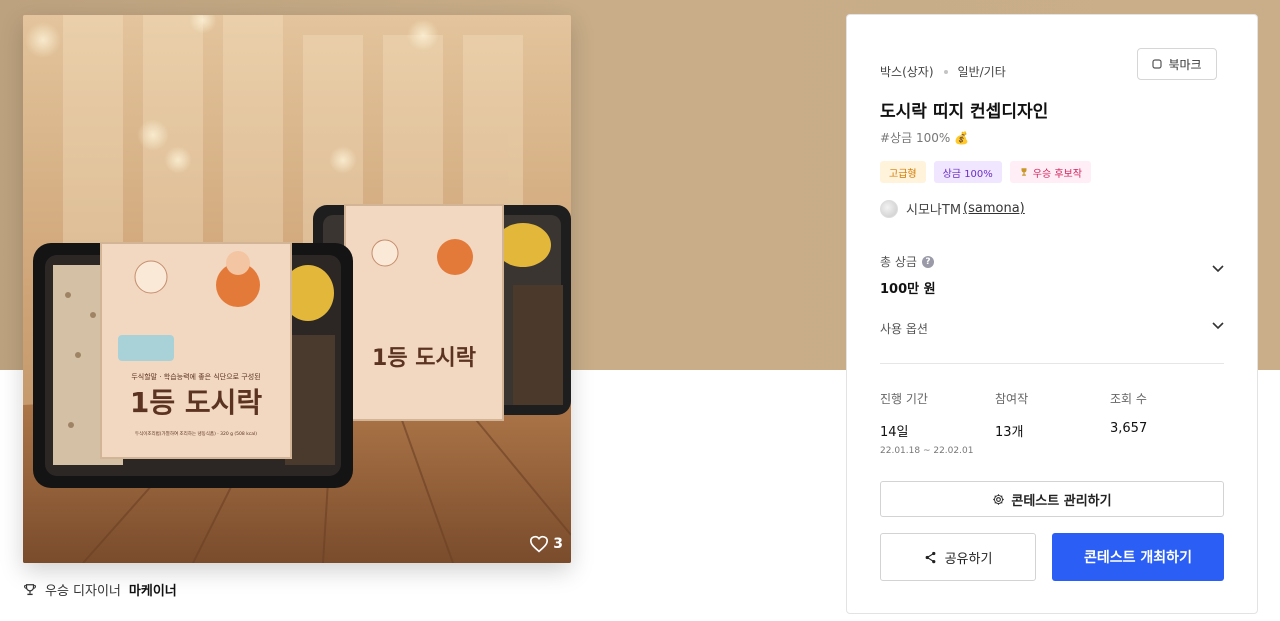 The image size is (1280, 621). Describe the element at coordinates (937, 423) in the screenshot. I see `period-stat: 진행 기간 14일 22.01.18 ~ 22.02.01` at that location.